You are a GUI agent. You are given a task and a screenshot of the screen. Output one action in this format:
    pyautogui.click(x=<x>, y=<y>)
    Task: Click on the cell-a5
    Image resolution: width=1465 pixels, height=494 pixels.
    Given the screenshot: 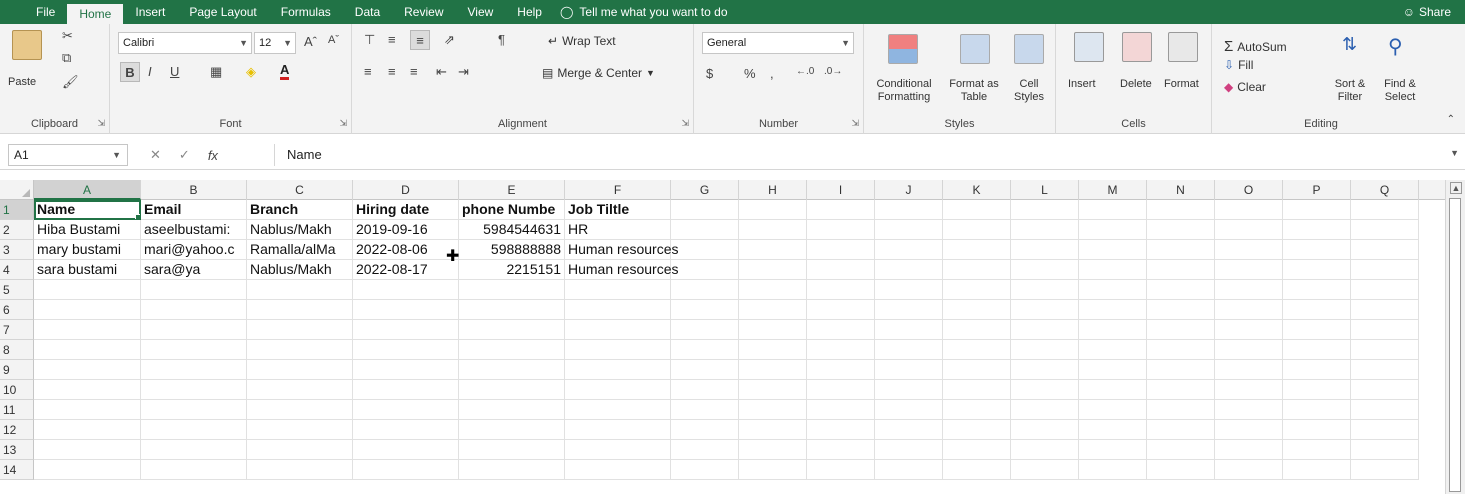 What is the action you would take?
    pyautogui.click(x=87, y=290)
    